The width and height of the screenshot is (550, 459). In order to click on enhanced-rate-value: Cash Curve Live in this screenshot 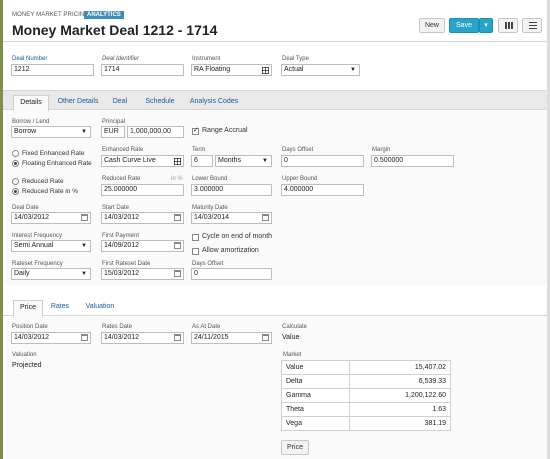, I will do `click(130, 160)`.